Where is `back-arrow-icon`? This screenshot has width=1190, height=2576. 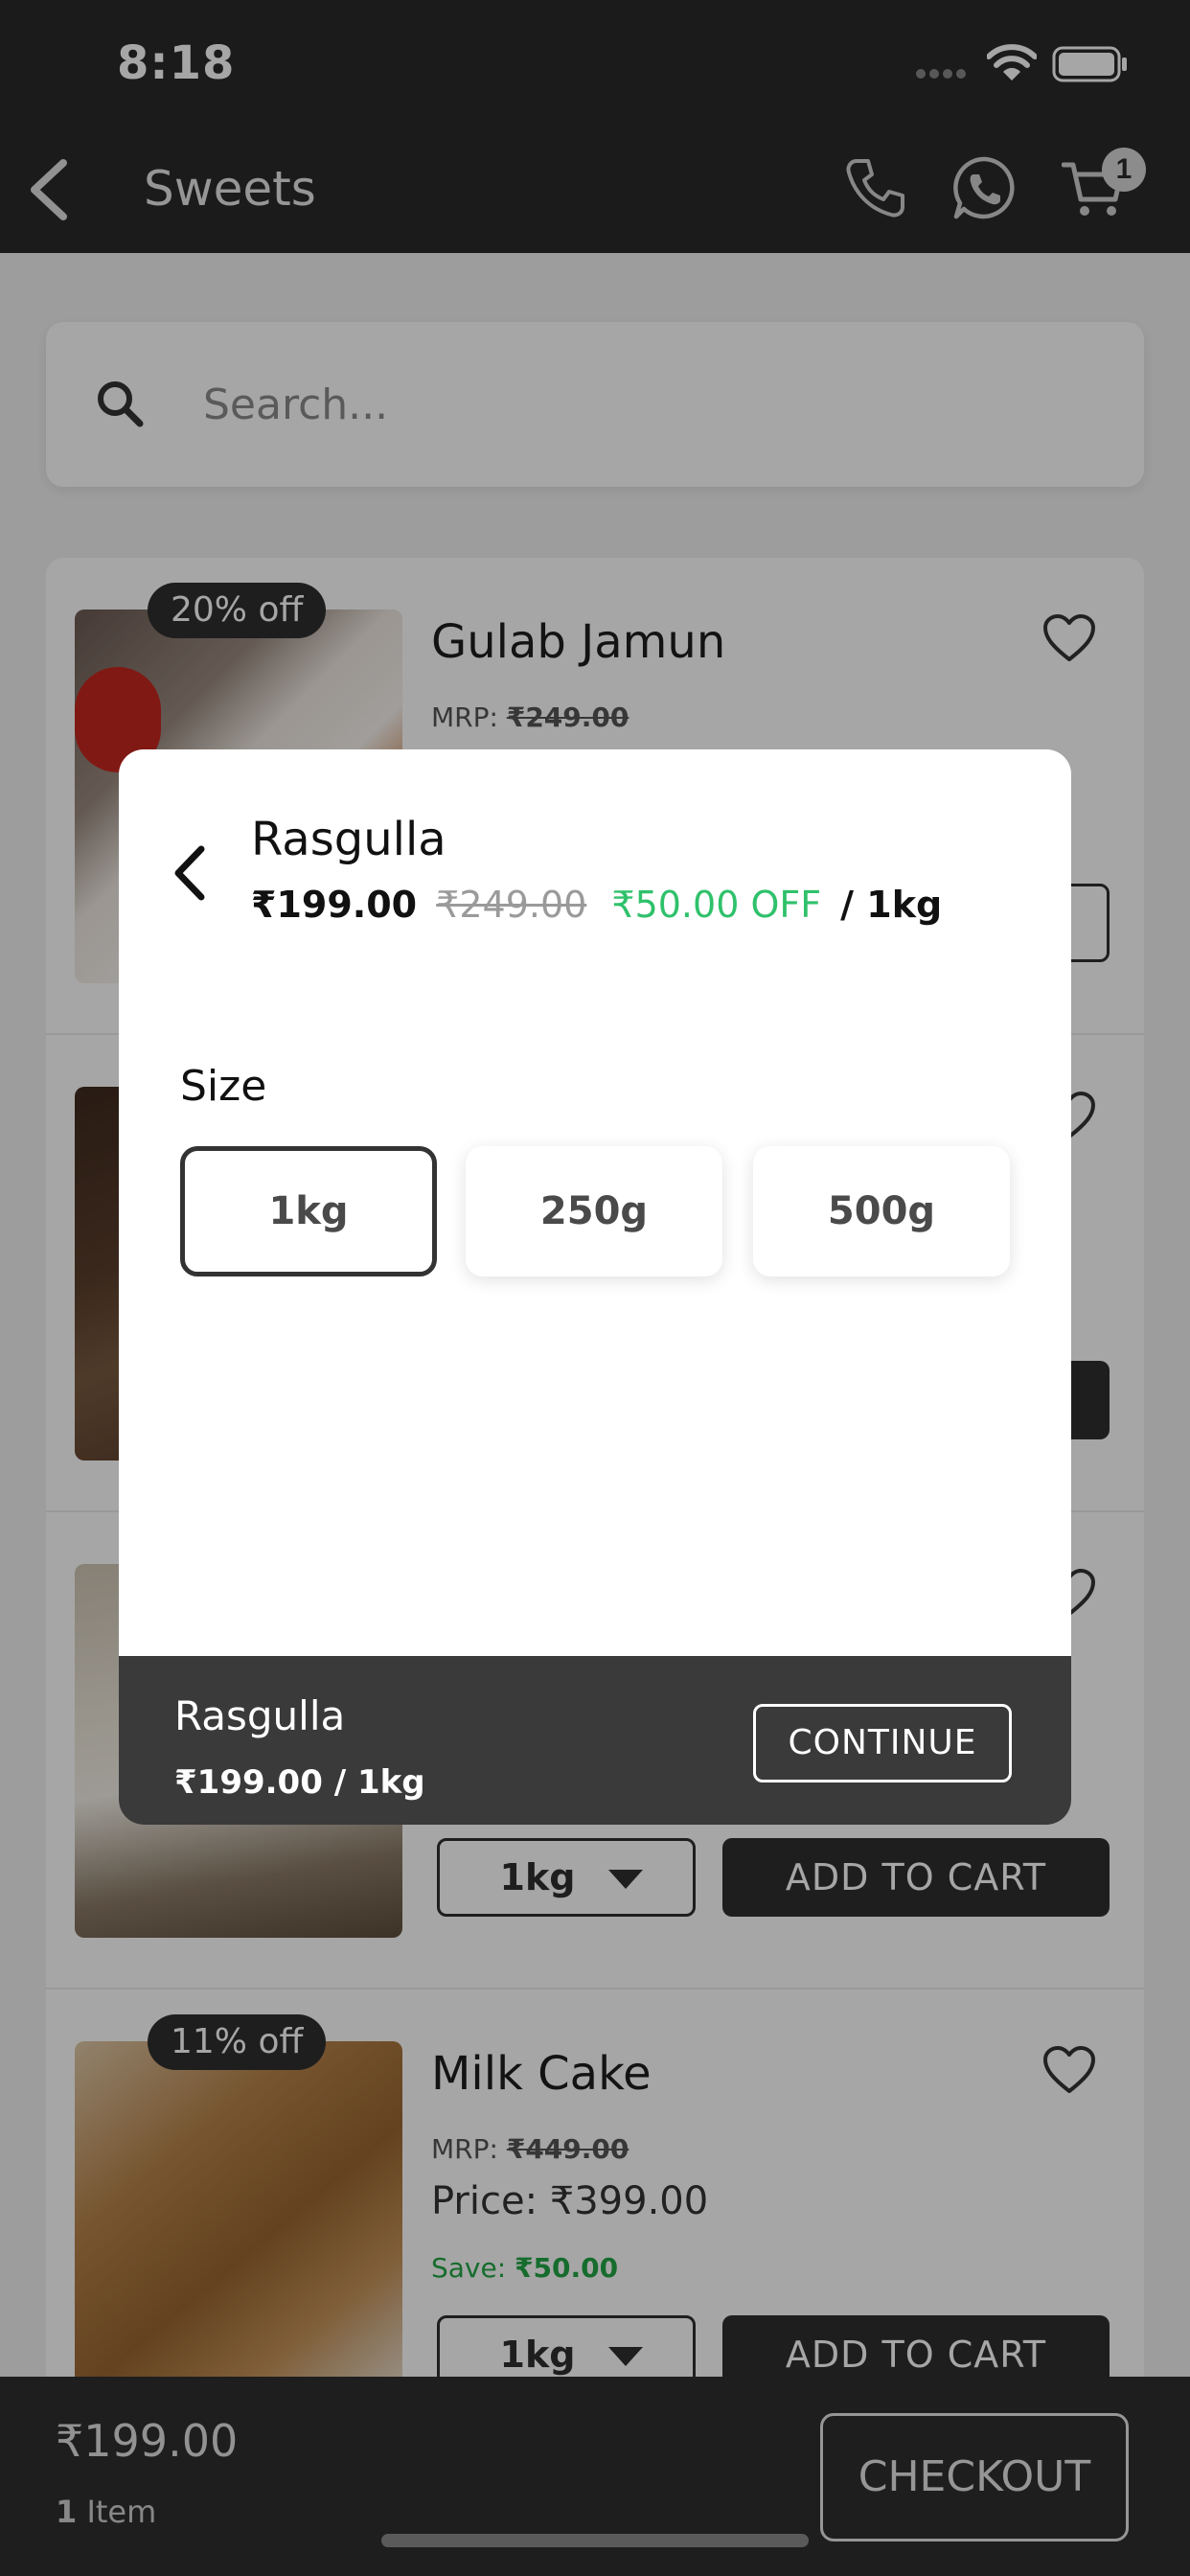
back-arrow-icon is located at coordinates (190, 873).